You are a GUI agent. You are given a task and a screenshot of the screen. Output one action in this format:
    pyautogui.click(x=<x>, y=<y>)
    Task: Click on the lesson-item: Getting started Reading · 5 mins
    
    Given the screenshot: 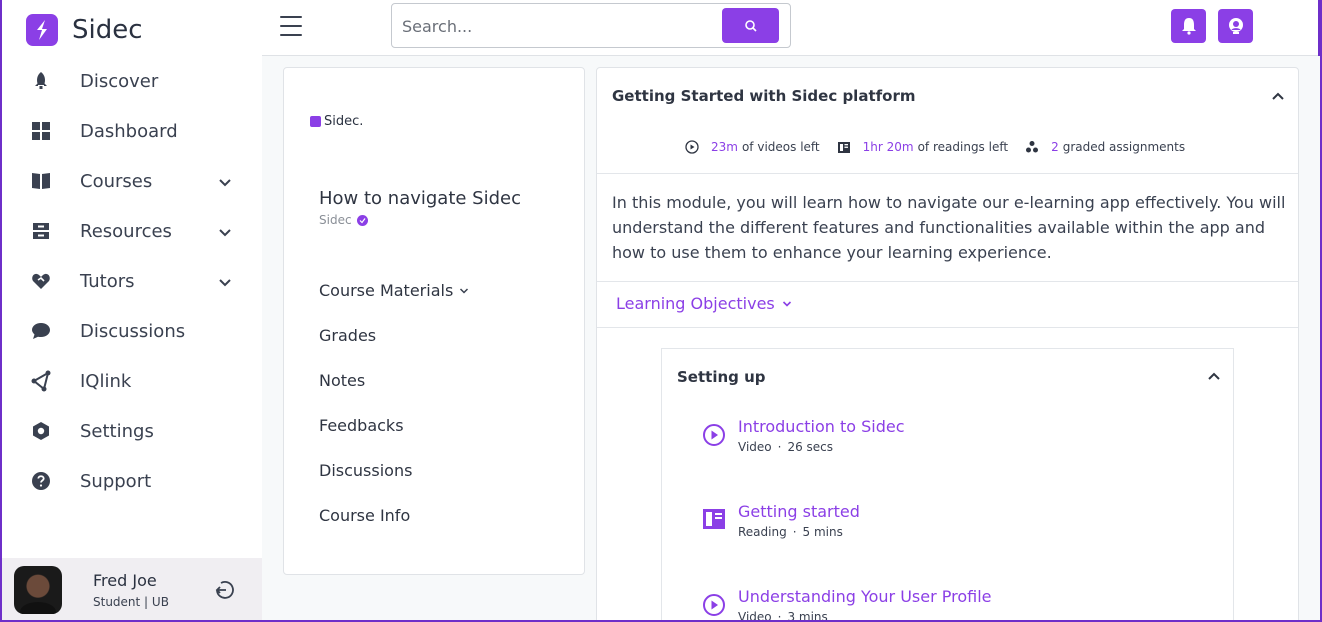 What is the action you would take?
    pyautogui.click(x=952, y=527)
    